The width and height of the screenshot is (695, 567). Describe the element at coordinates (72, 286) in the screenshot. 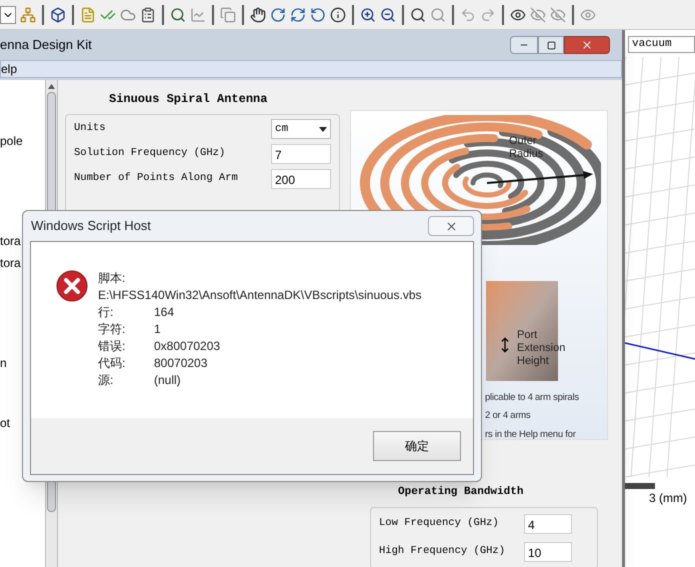

I see `error-icon` at that location.